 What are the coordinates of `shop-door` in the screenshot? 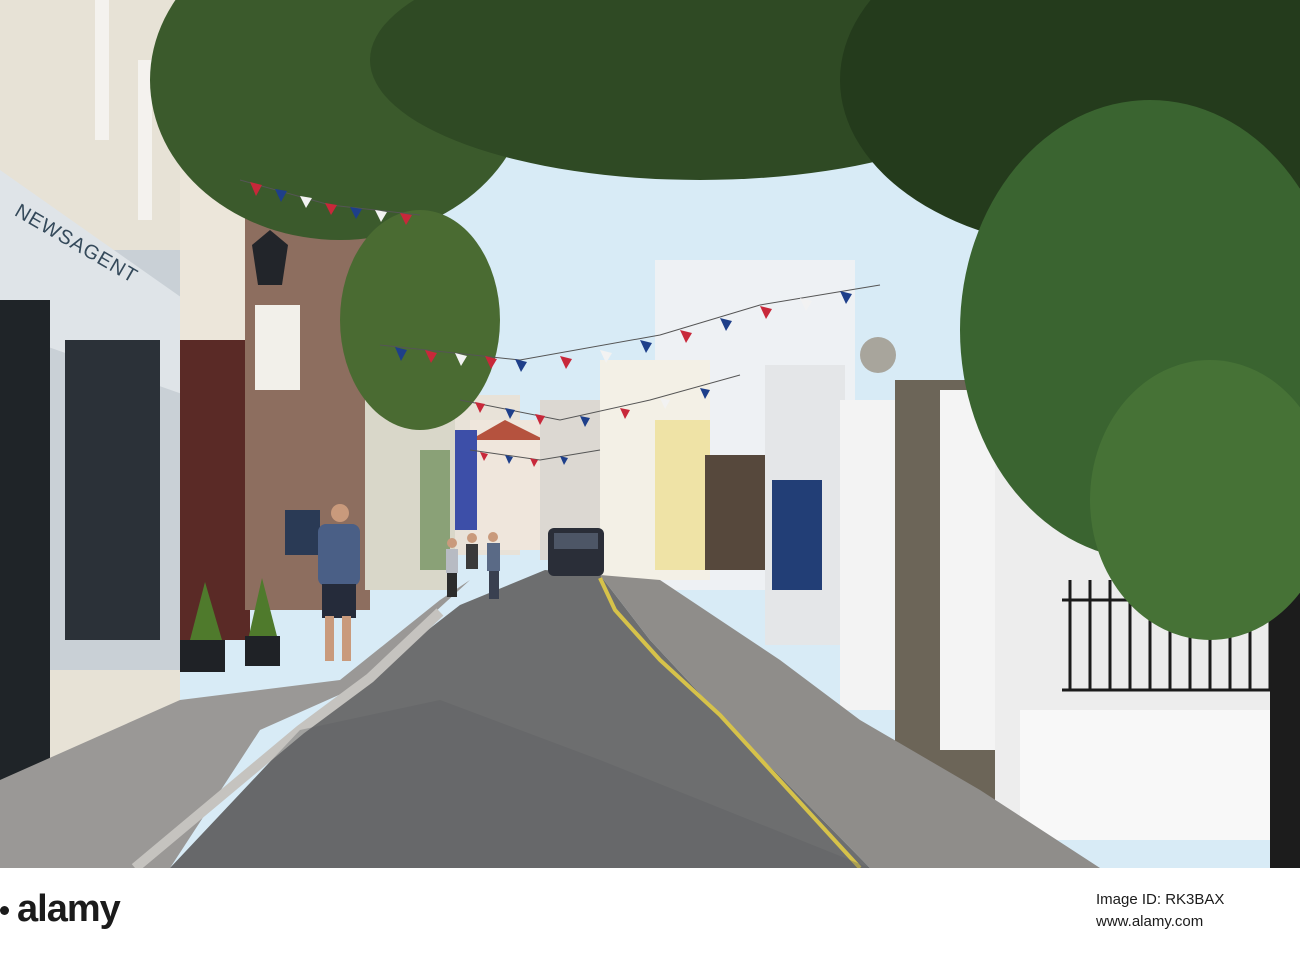 It's located at (25, 540).